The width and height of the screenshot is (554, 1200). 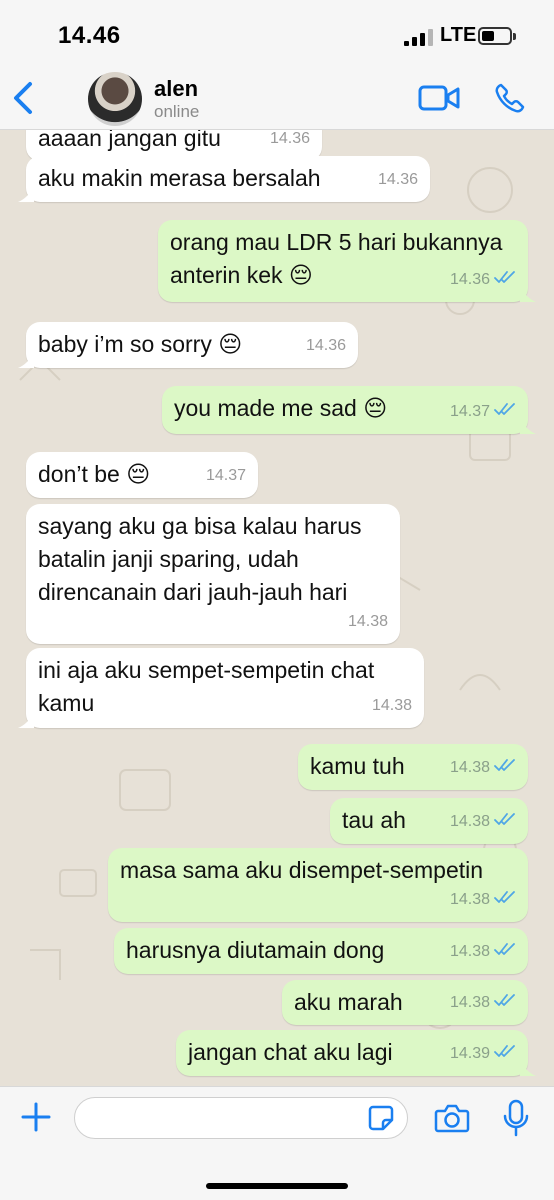 I want to click on message-text: ini aja aku sempet-sempetin chat kamu, so click(x=206, y=686).